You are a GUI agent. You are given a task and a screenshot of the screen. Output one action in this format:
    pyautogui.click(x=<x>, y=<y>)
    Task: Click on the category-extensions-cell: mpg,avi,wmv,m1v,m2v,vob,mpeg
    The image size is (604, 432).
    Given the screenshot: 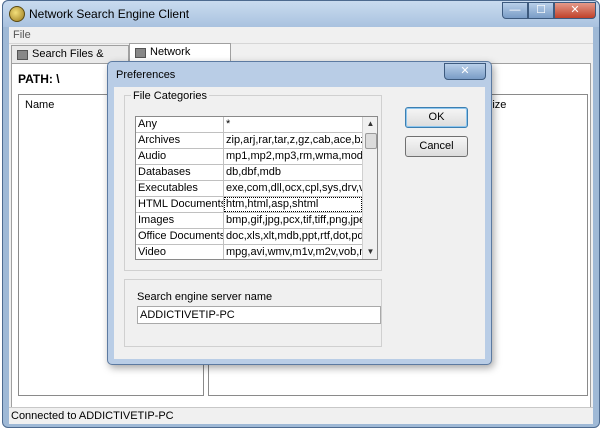 What is the action you would take?
    pyautogui.click(x=293, y=252)
    